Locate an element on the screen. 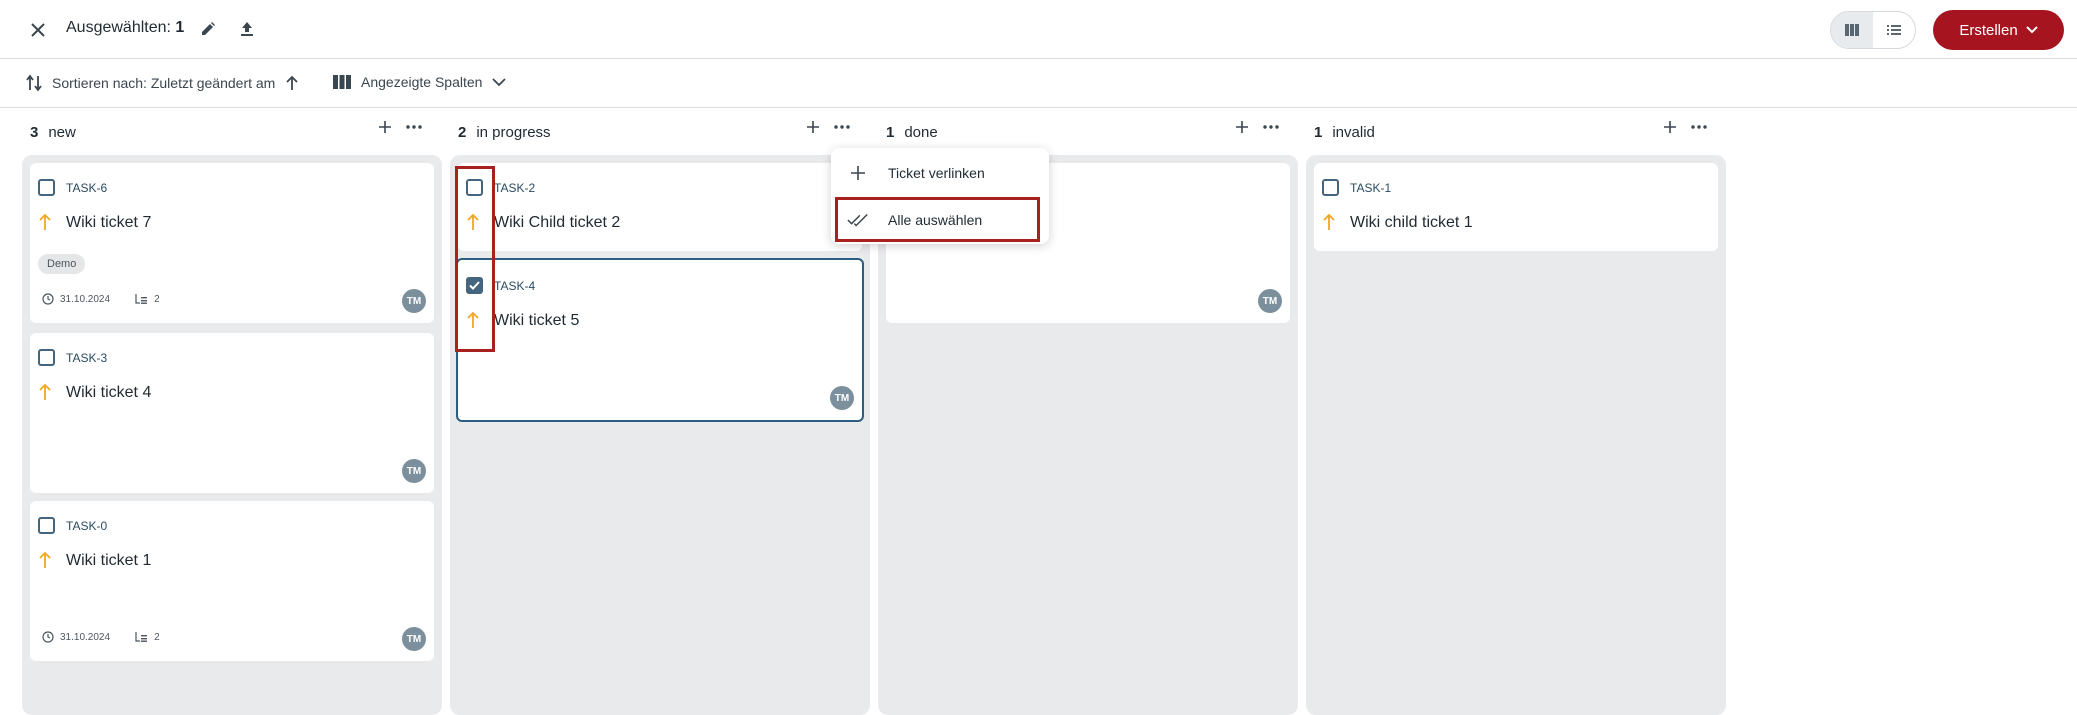  columns-icon is located at coordinates (342, 82).